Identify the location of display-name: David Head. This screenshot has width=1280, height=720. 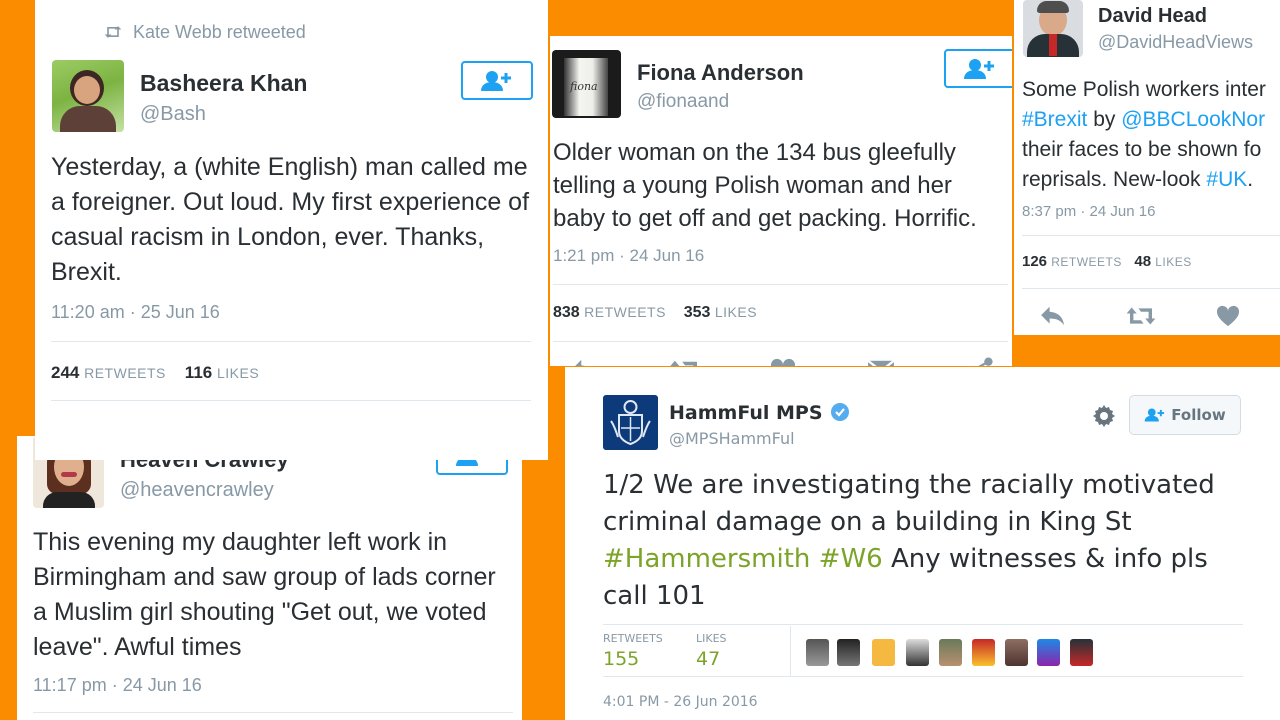
(1152, 16).